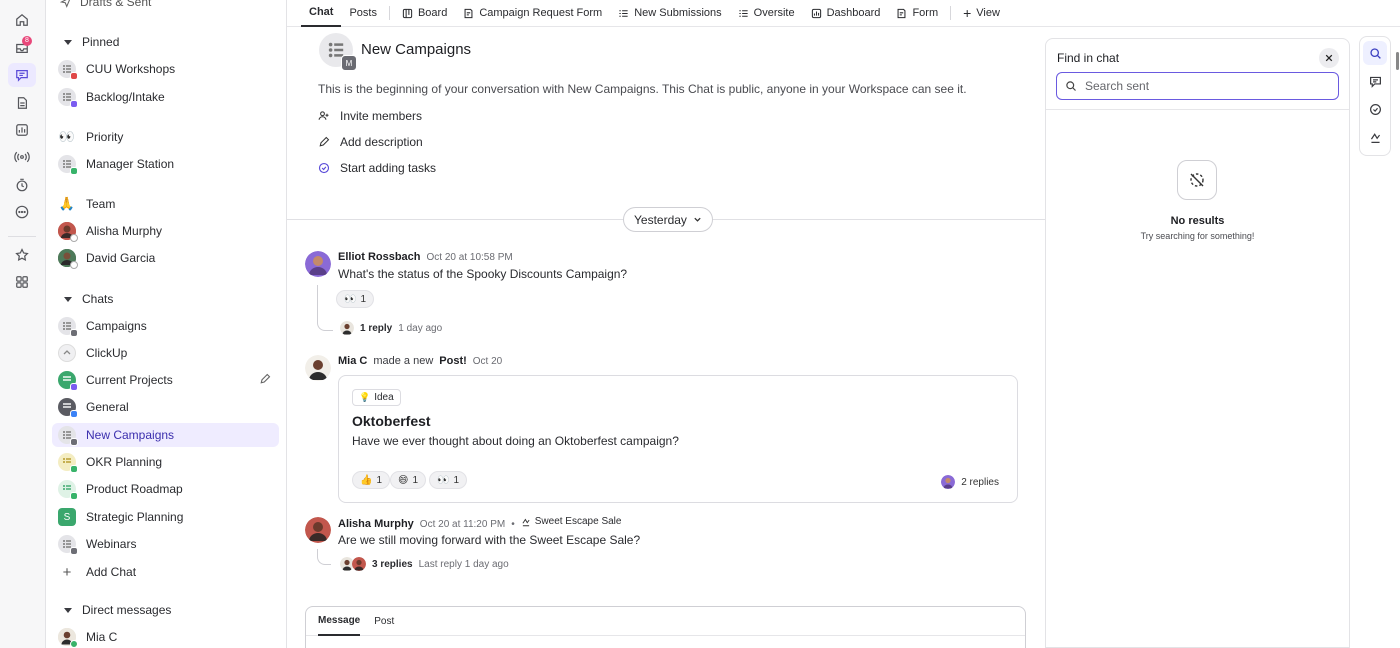 The image size is (1400, 648). Describe the element at coordinates (22, 75) in the screenshot. I see `chat-icon` at that location.